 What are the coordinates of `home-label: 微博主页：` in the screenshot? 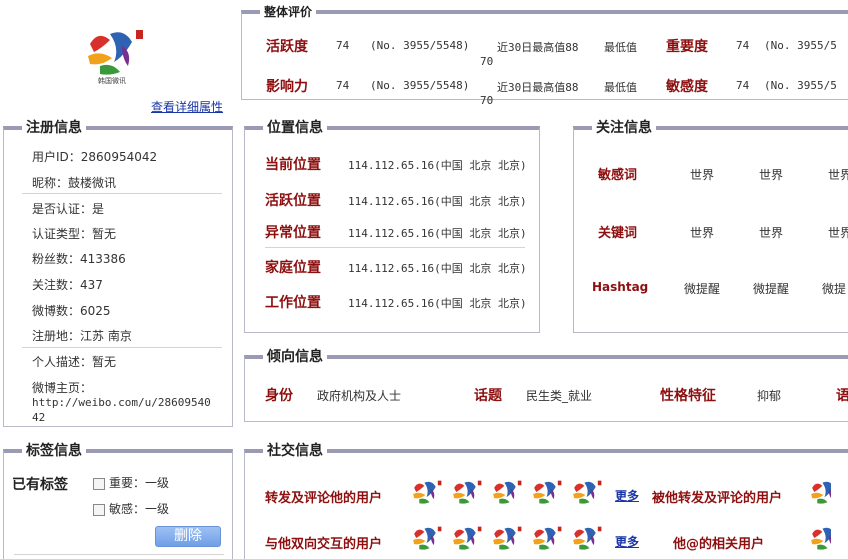 It's located at (62, 388).